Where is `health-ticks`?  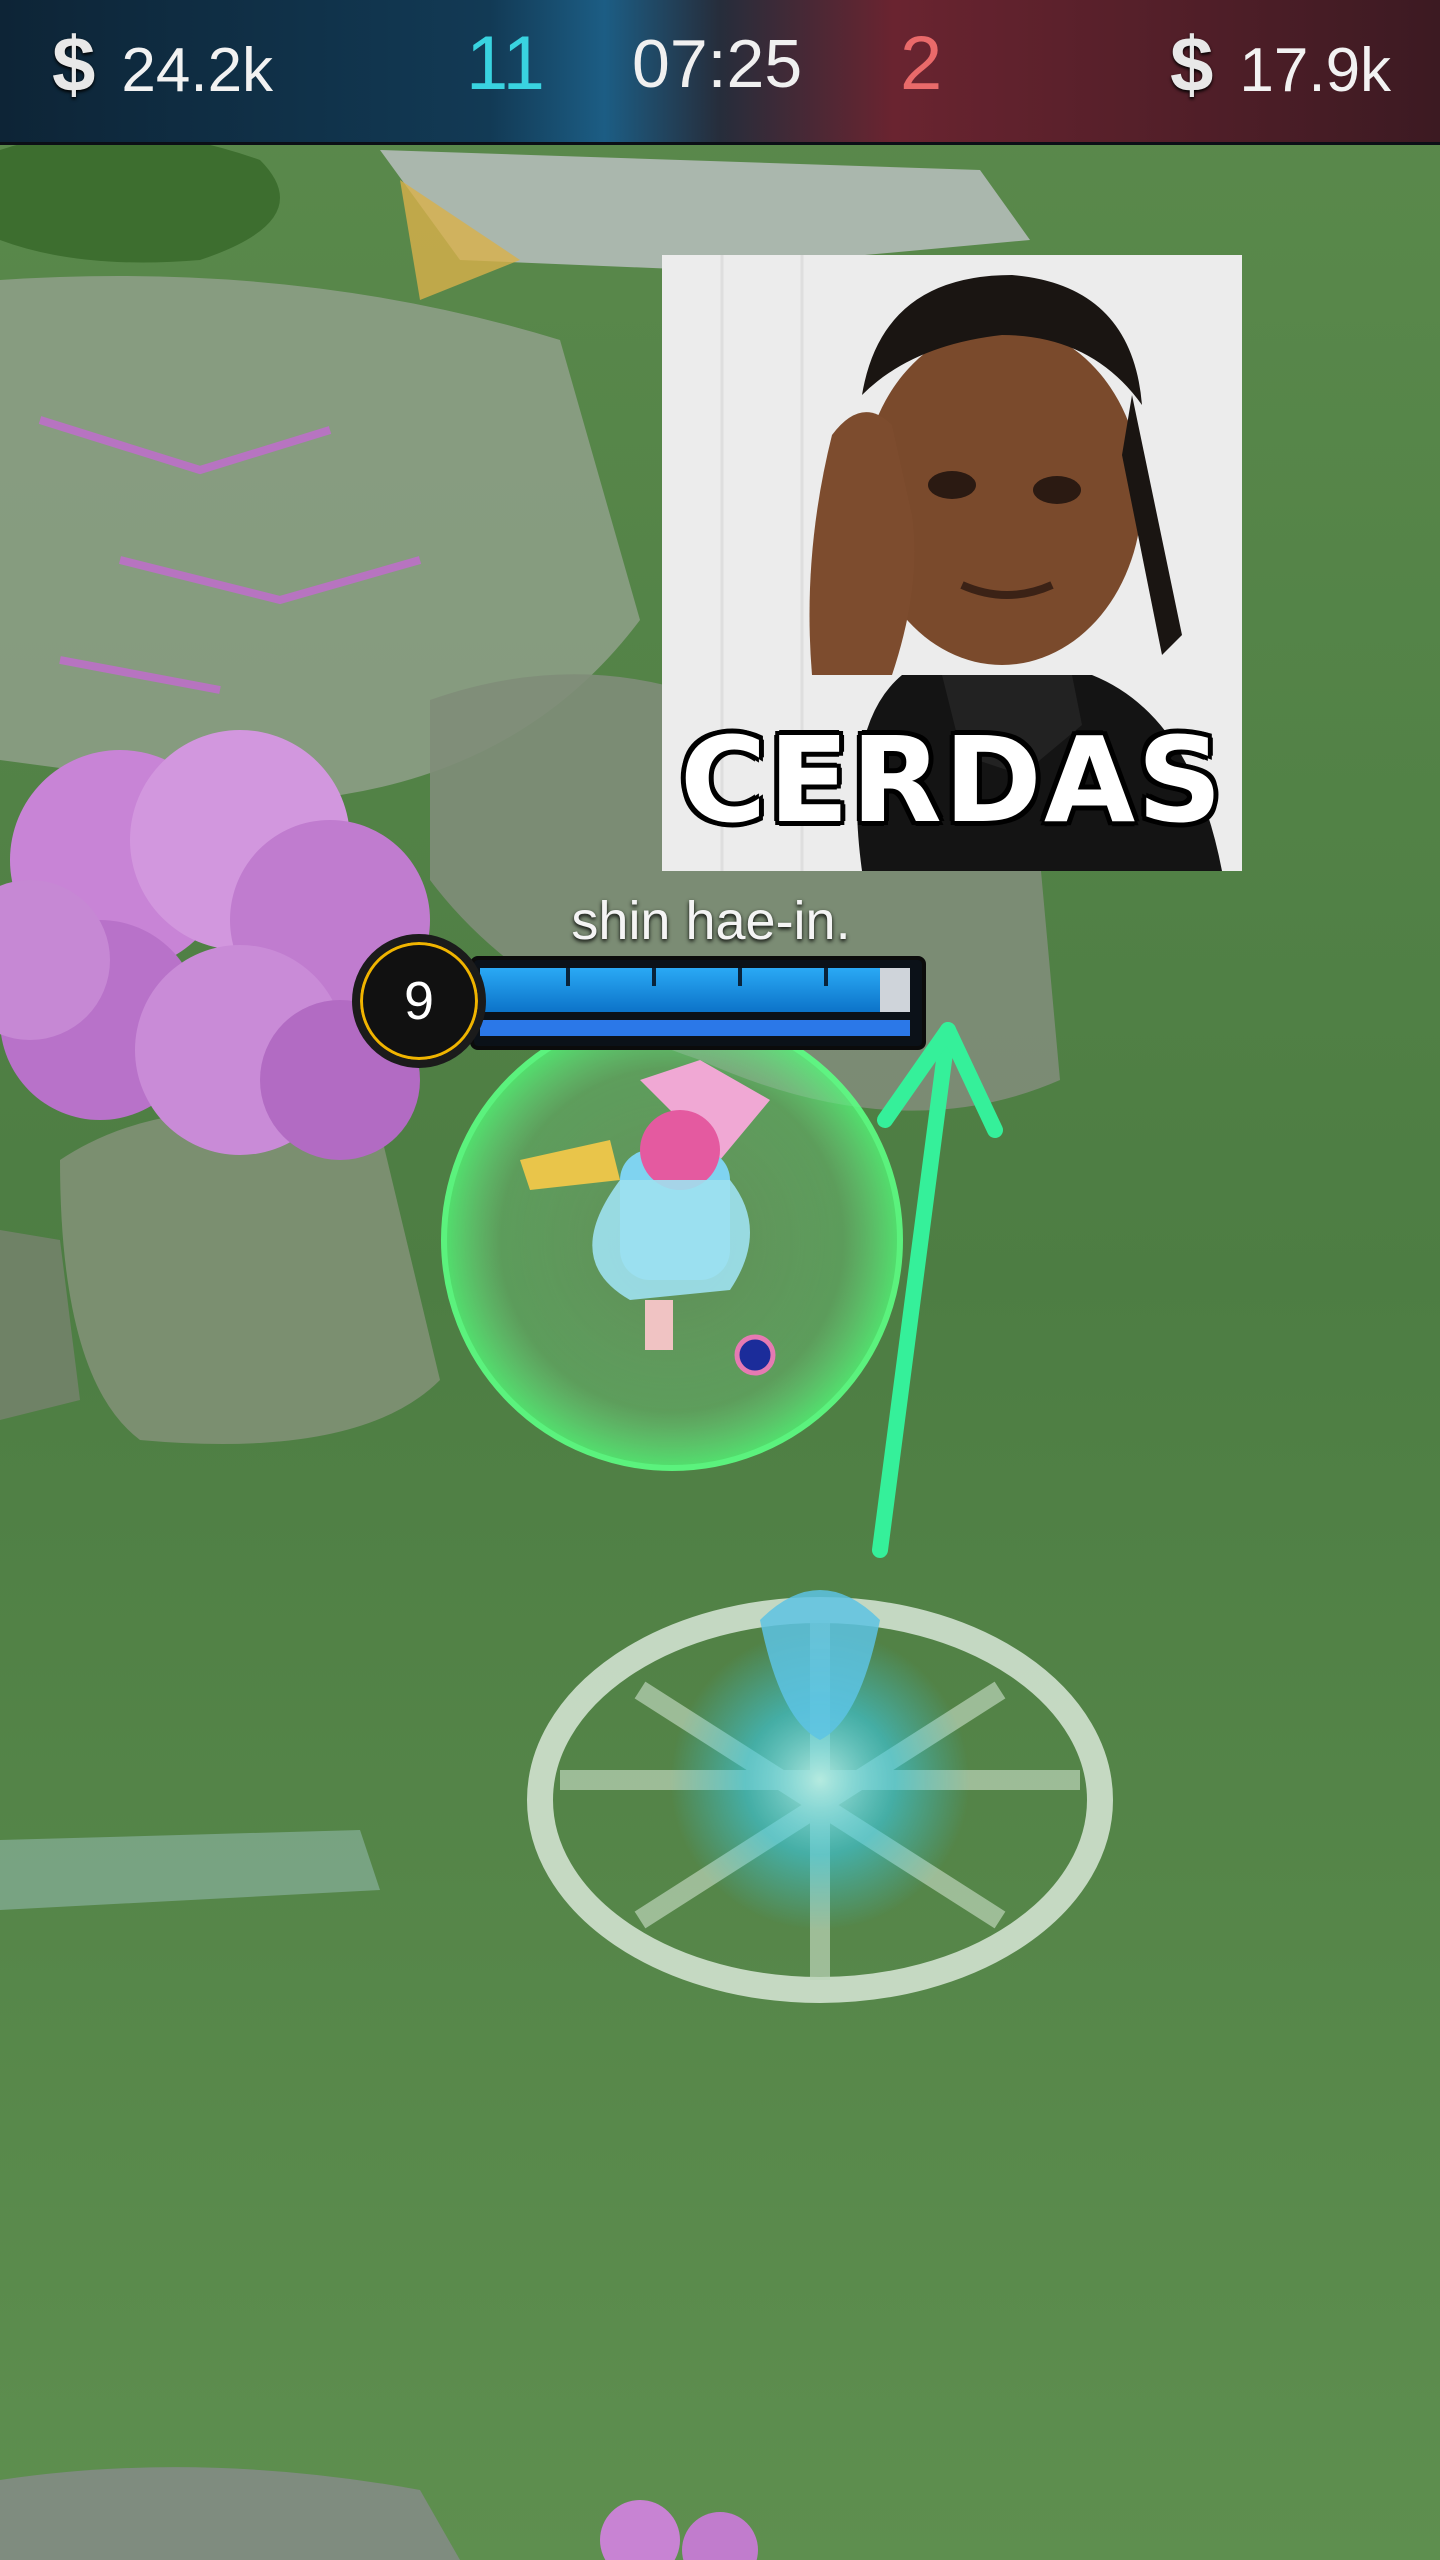 health-ticks is located at coordinates (695, 990).